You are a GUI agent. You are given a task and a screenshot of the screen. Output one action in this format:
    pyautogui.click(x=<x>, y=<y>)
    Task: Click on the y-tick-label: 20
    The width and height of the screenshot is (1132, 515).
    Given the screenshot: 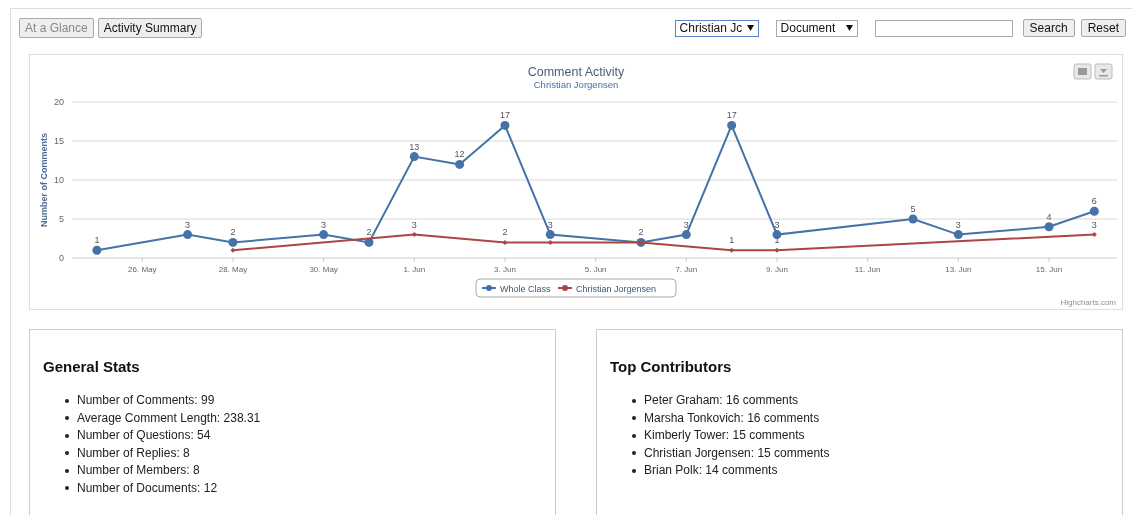 What is the action you would take?
    pyautogui.click(x=59, y=102)
    